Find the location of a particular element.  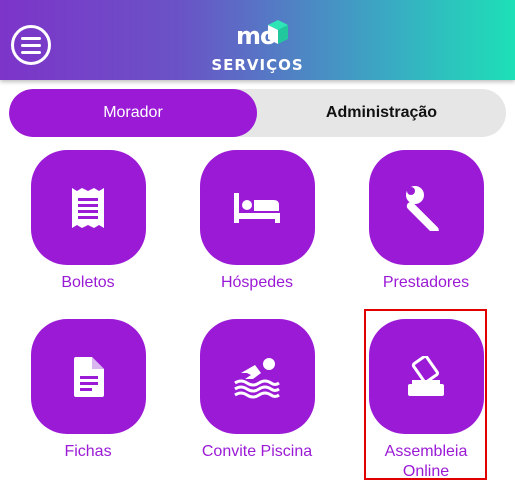

service-label: Hóspedes is located at coordinates (257, 282).